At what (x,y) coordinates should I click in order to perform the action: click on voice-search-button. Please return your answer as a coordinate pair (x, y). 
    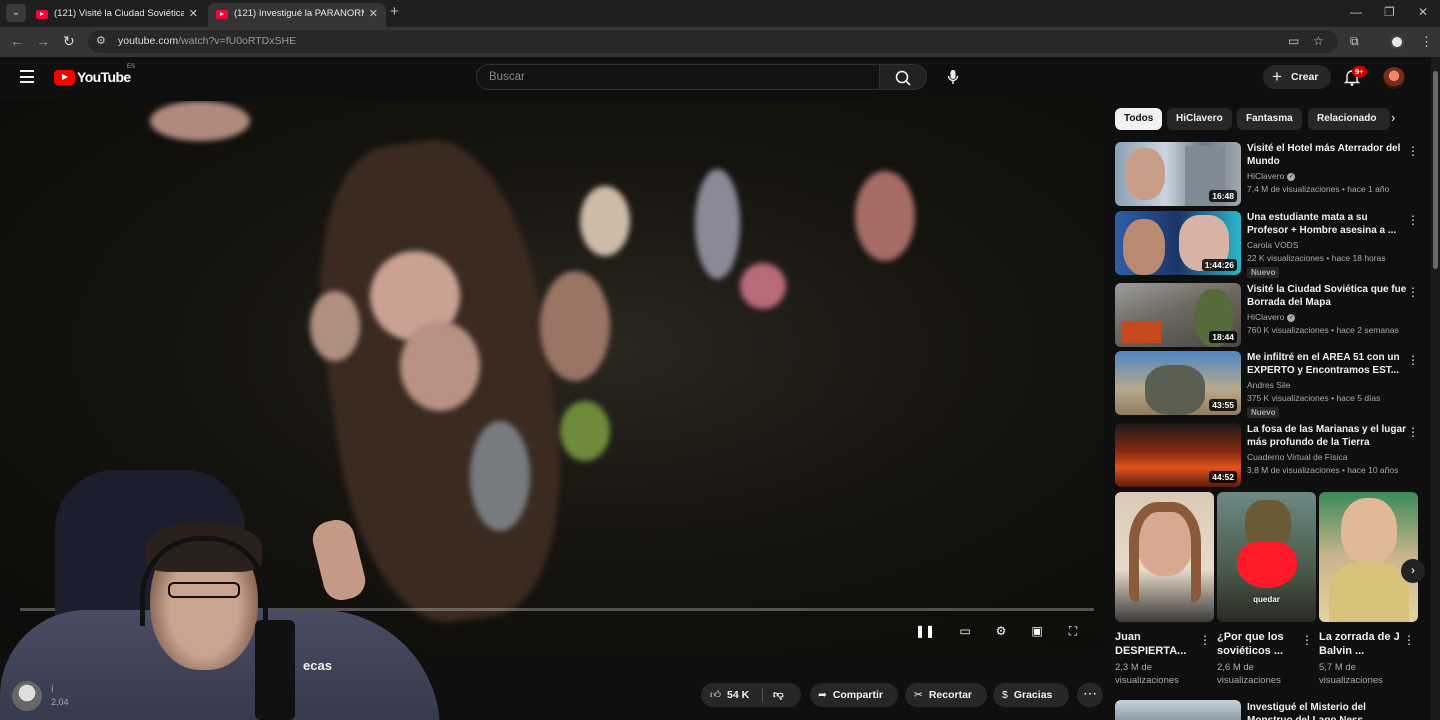
    Looking at the image, I should click on (953, 77).